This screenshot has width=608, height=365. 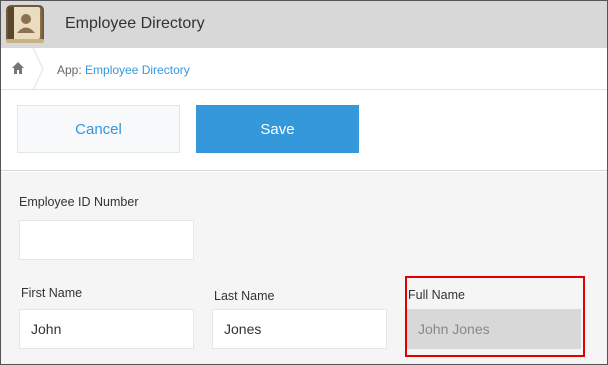 I want to click on last-name-label: Last Name, so click(x=244, y=296).